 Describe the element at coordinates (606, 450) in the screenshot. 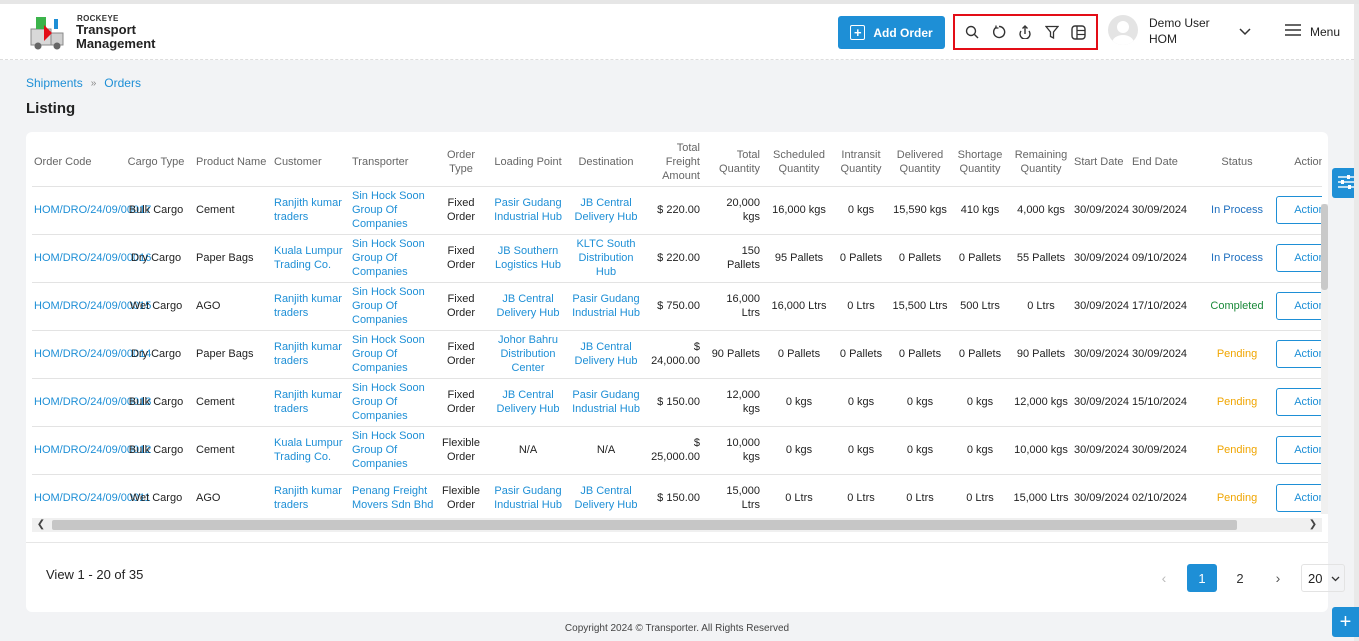

I see `destination-link: N/A` at that location.